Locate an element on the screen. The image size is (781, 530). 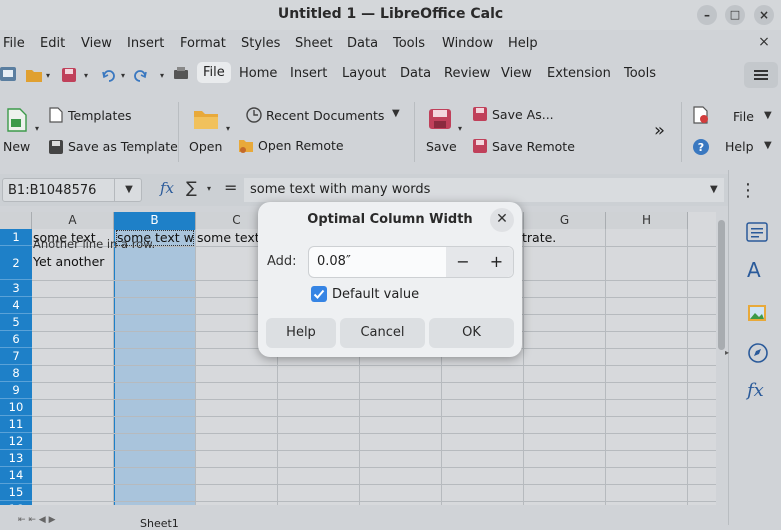
column-header: G is located at coordinates (565, 220).